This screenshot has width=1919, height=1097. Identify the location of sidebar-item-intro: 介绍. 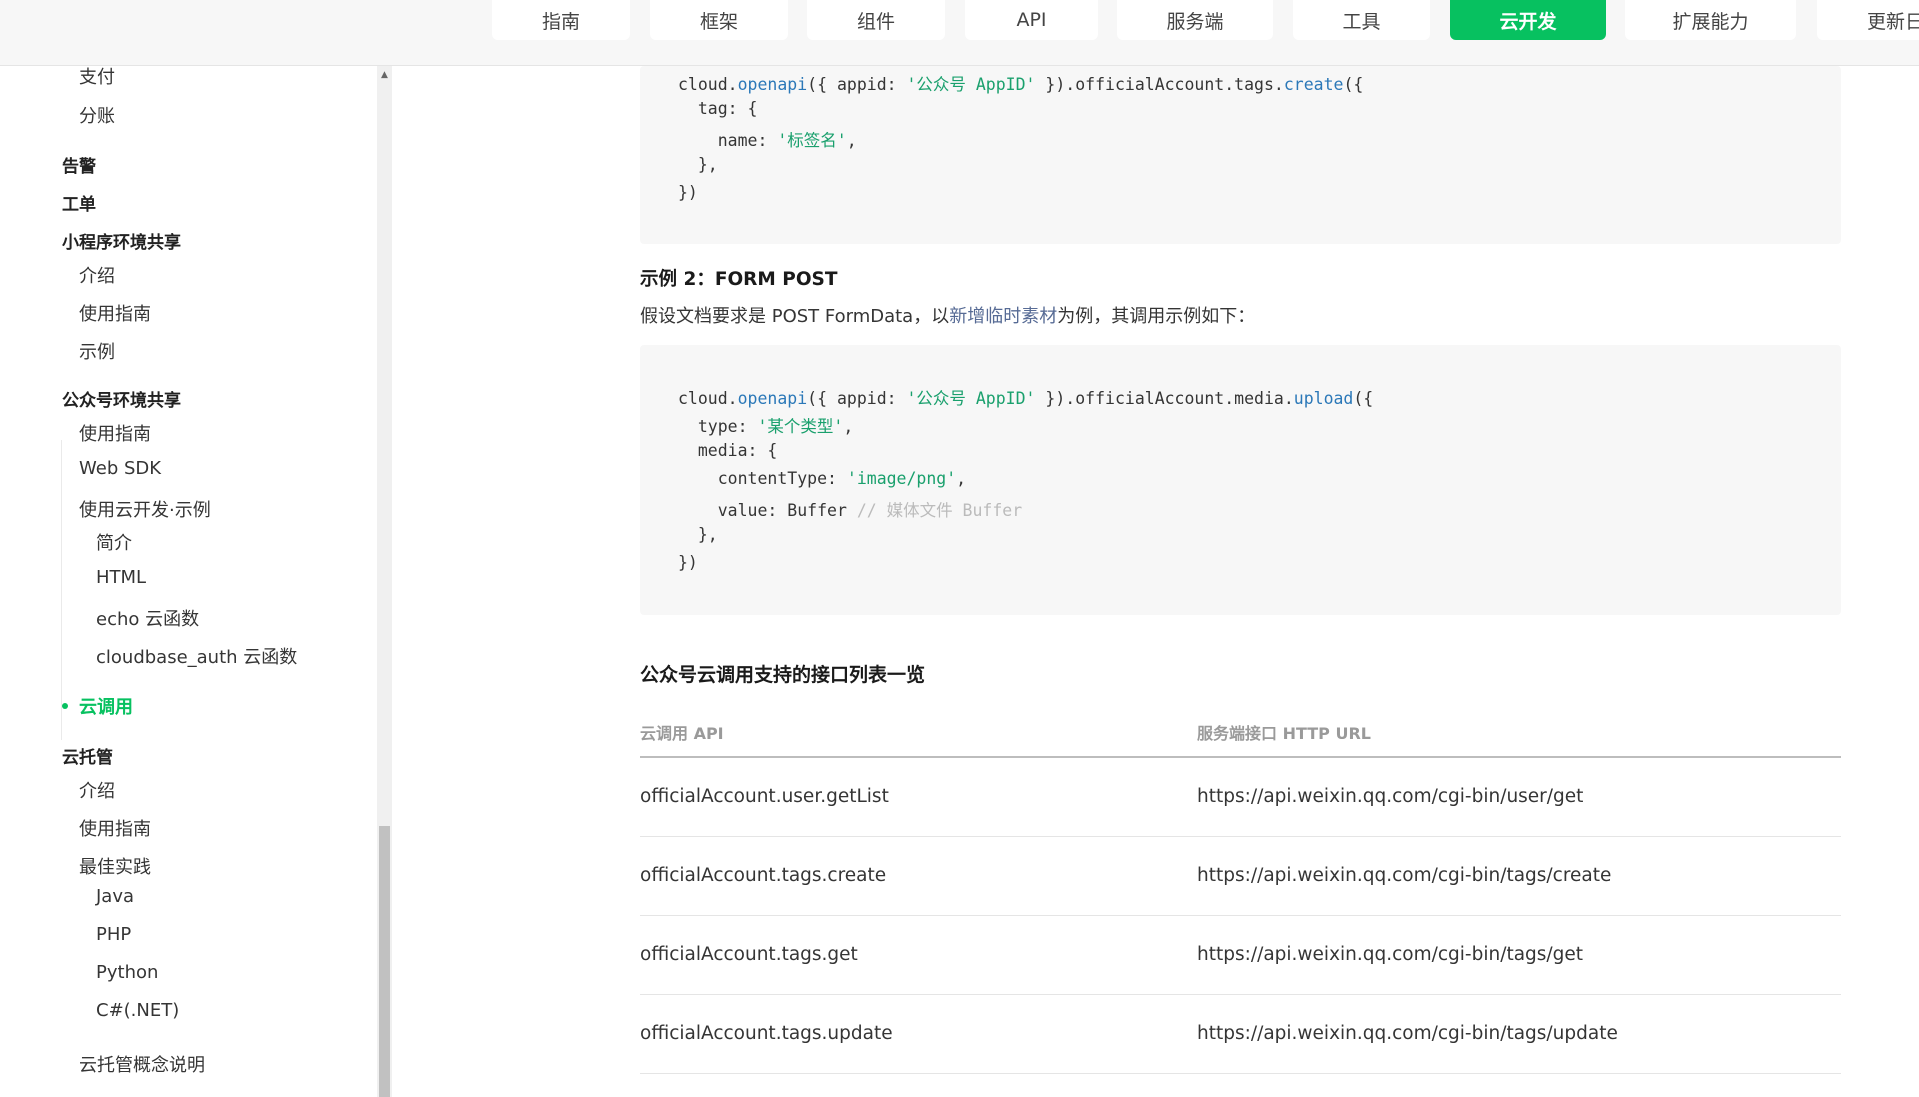
(97, 275).